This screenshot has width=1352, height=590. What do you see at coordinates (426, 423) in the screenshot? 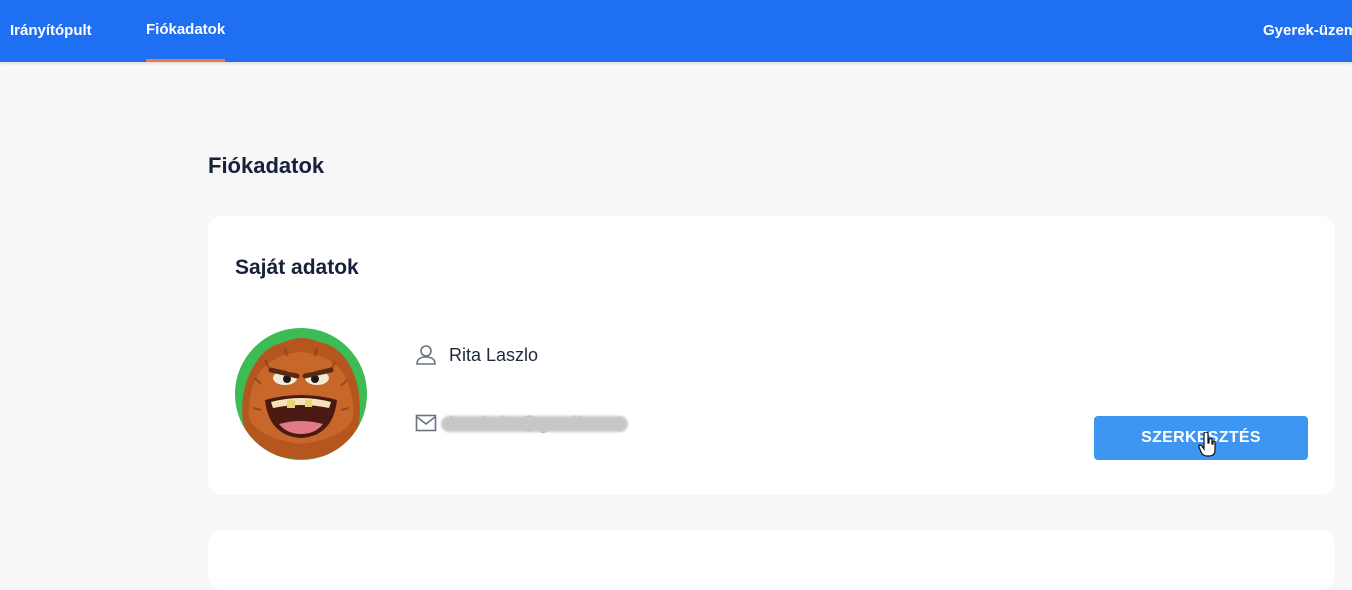
I see `mail-icon` at bounding box center [426, 423].